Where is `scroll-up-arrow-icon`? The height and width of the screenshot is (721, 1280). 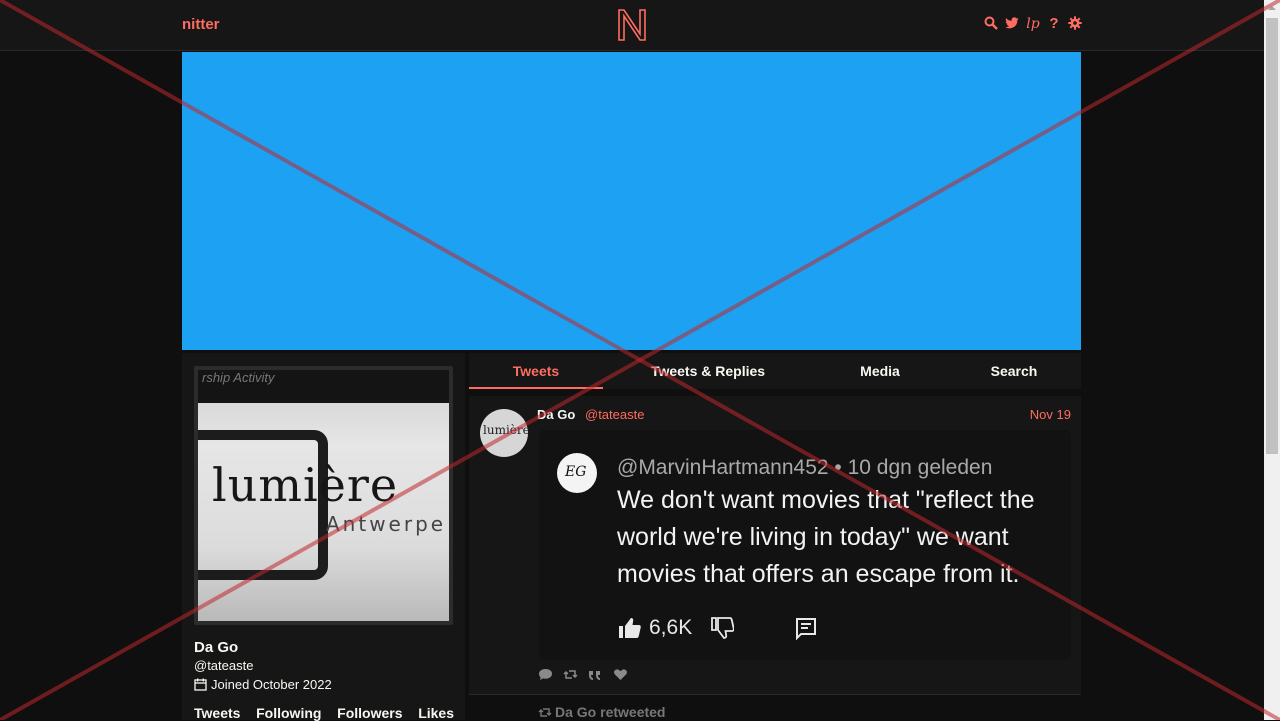
scroll-up-arrow-icon is located at coordinates (1272, 8).